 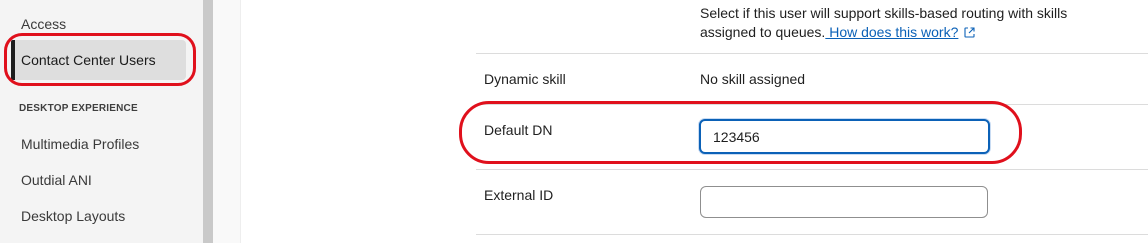 I want to click on highlight-annotation-sidebar, so click(x=100, y=59).